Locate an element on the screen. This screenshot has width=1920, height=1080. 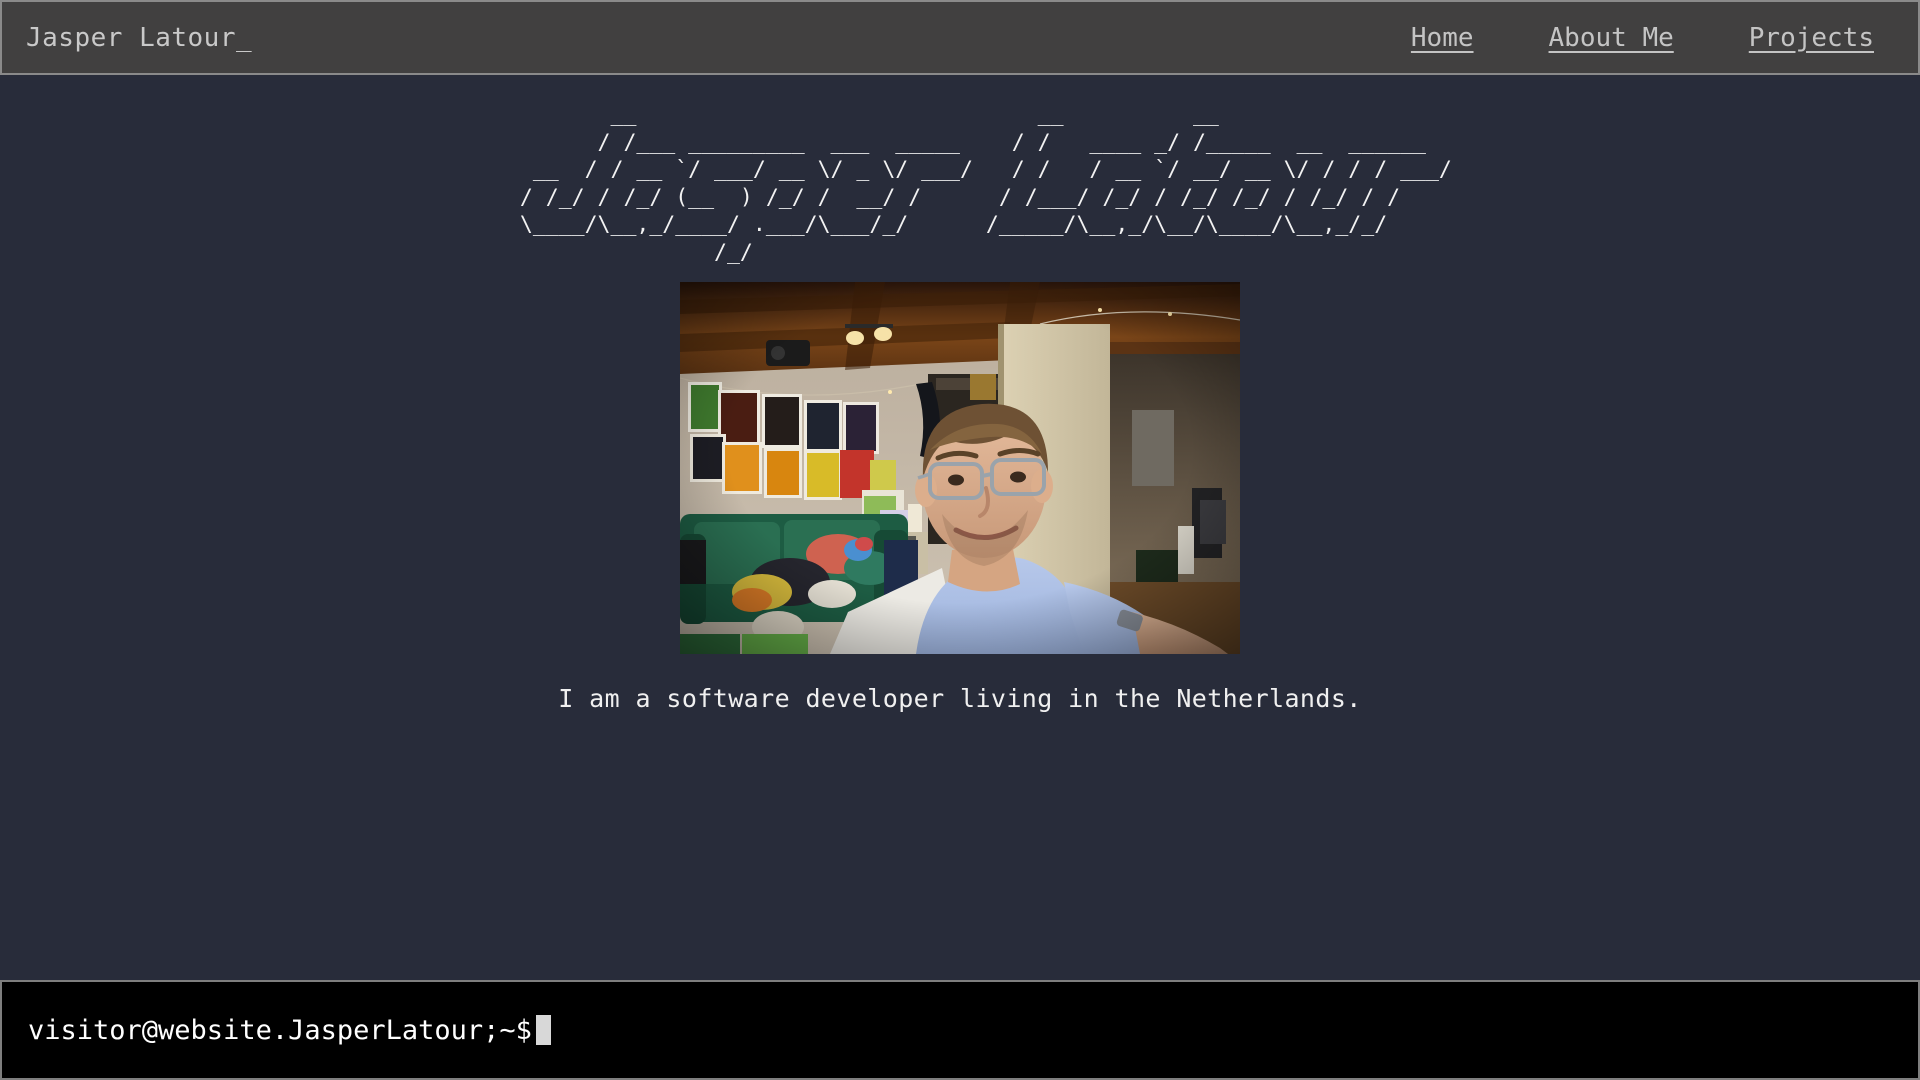
profile-photo-image is located at coordinates (960, 468).